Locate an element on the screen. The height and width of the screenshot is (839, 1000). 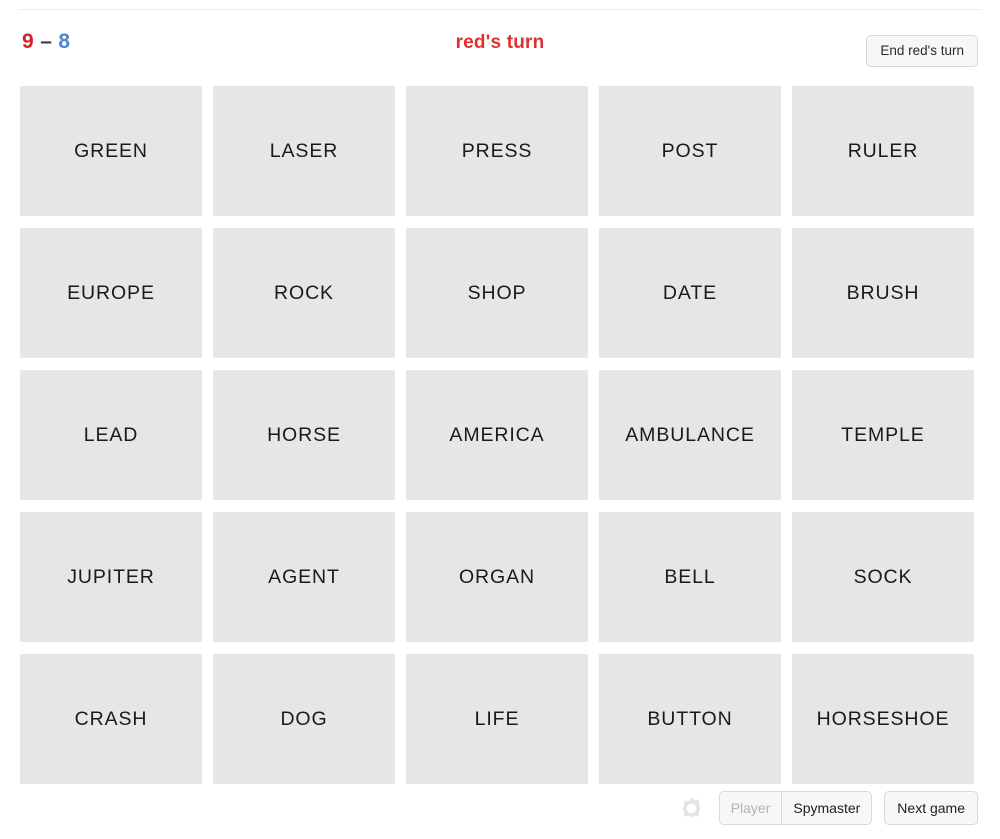
word-card-label: LIFE is located at coordinates (497, 718).